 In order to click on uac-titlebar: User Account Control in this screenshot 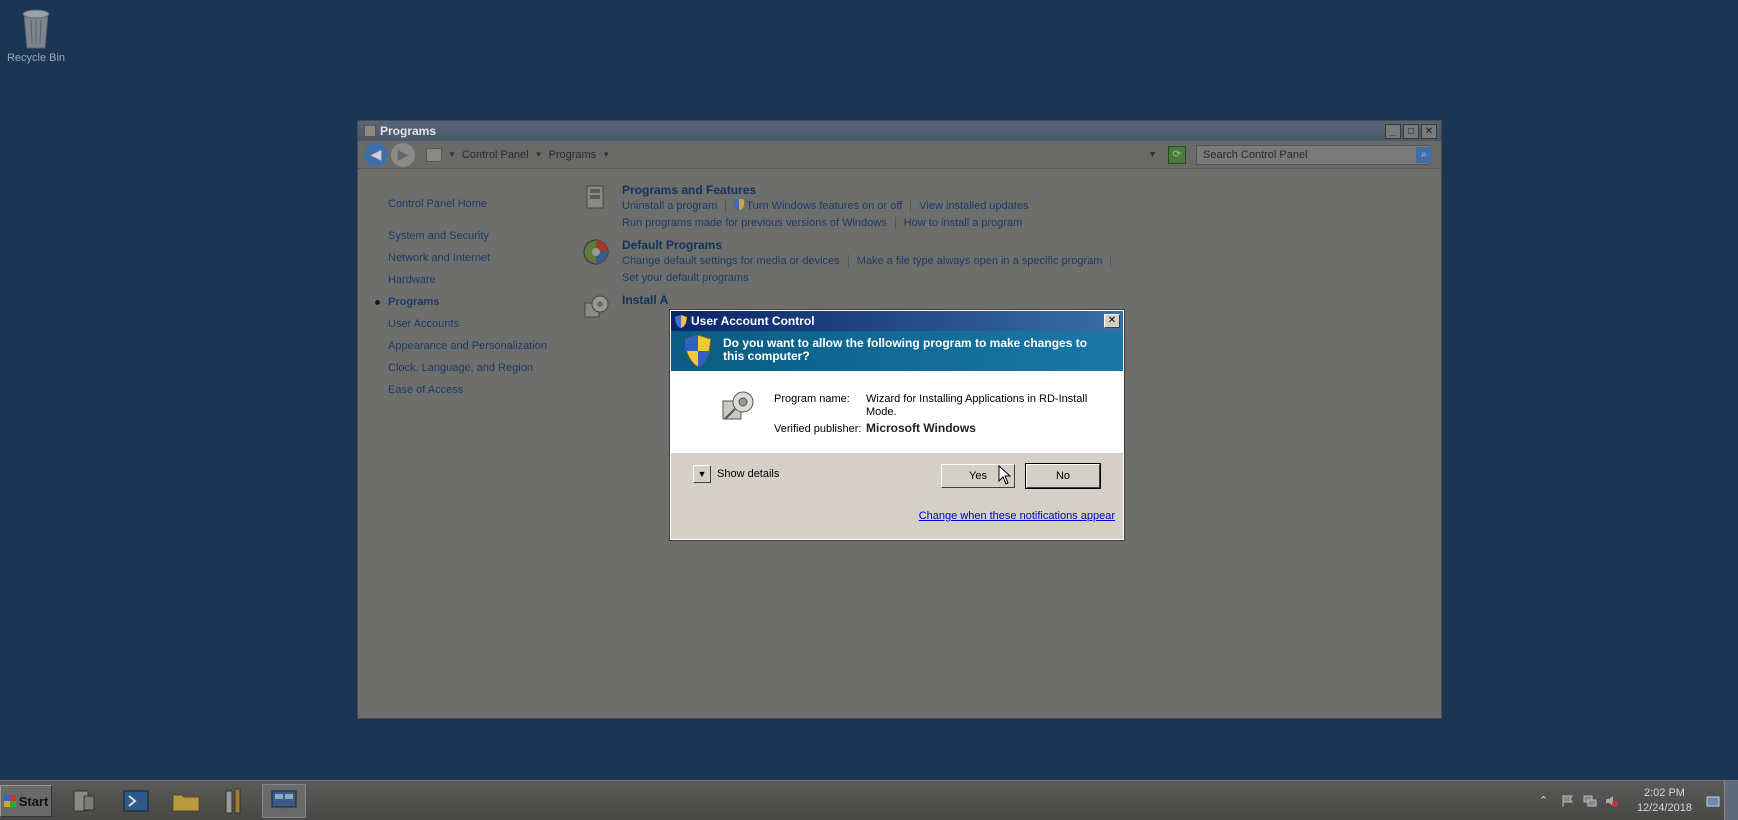, I will do `click(897, 321)`.